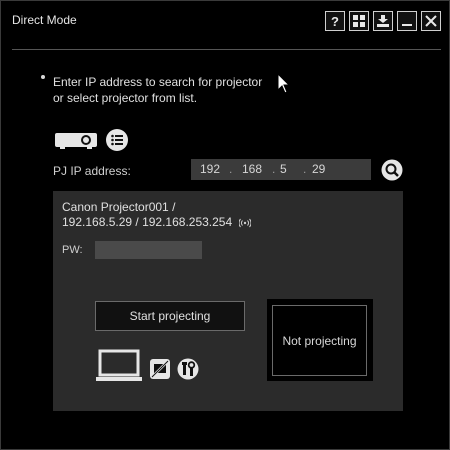  Describe the element at coordinates (226, 49) in the screenshot. I see `title-divider` at that location.